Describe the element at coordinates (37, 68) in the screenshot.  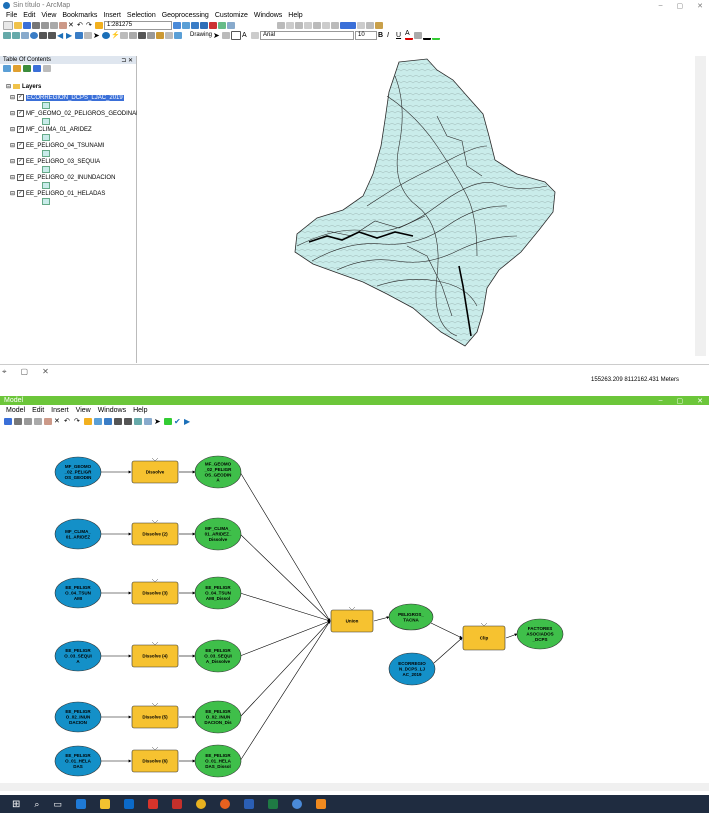
I see `list-by-selection-icon` at that location.